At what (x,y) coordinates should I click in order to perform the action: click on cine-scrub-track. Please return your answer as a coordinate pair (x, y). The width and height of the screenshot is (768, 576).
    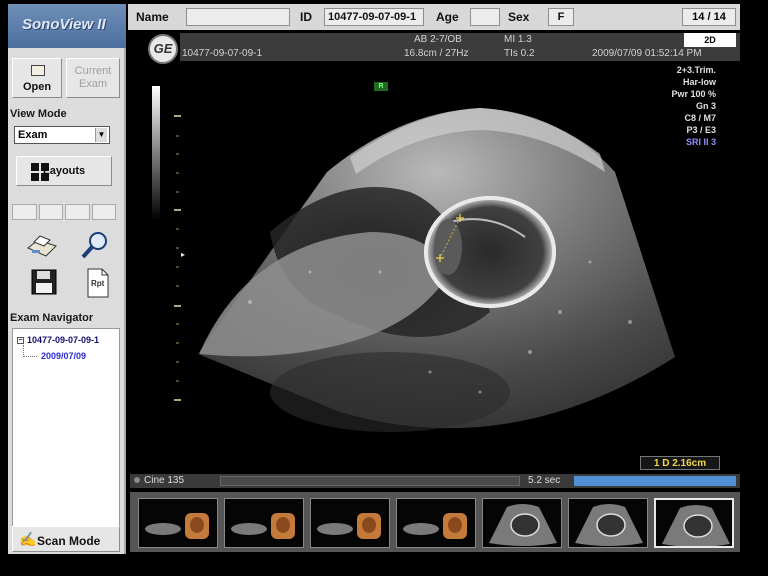
    Looking at the image, I should click on (370, 481).